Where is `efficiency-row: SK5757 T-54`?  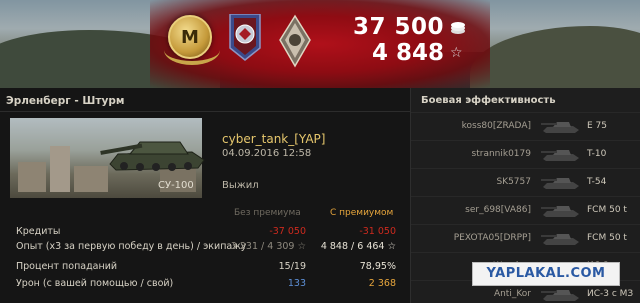 efficiency-row: SK5757 T-54 is located at coordinates (525, 182).